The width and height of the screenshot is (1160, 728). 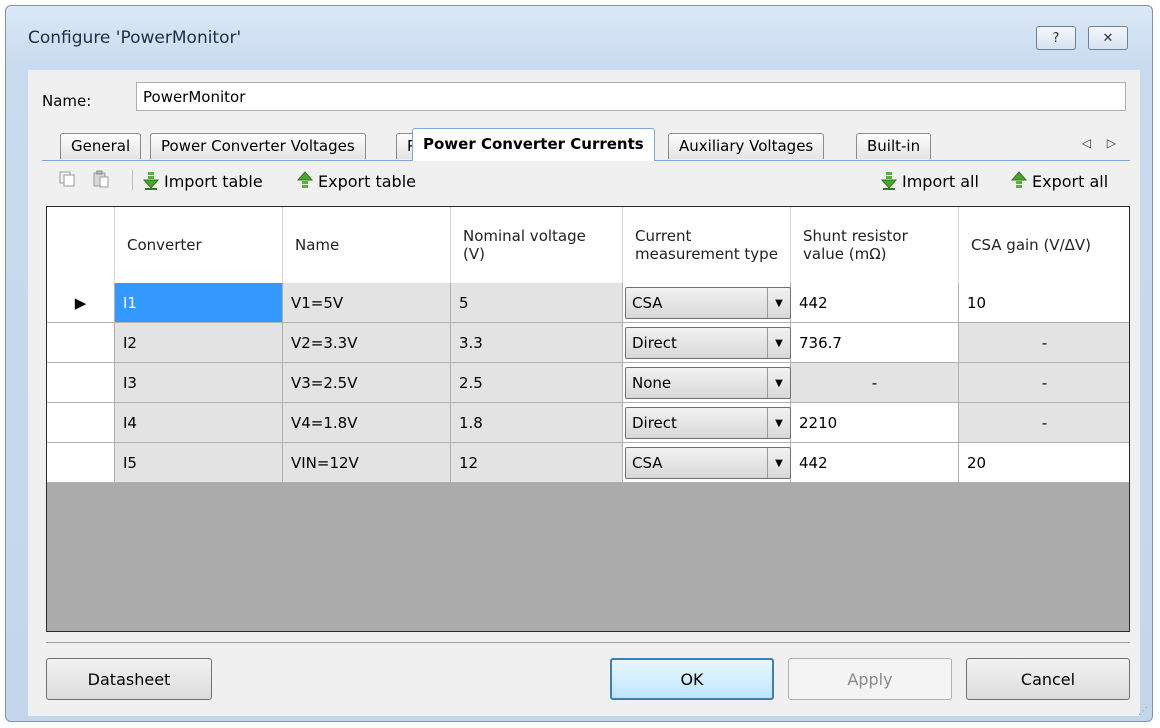 I want to click on help-icon: ?, so click(x=1056, y=38).